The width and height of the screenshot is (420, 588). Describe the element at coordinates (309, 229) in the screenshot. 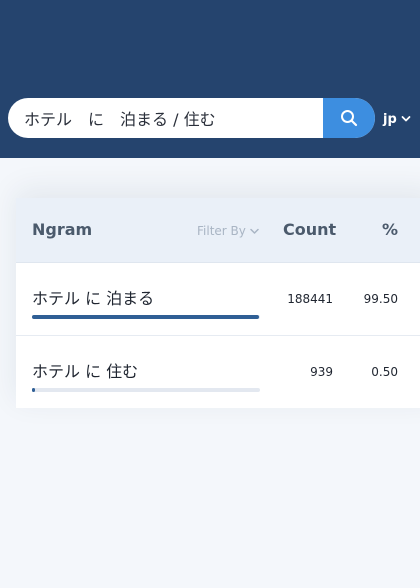

I see `column-header-count: Count` at that location.